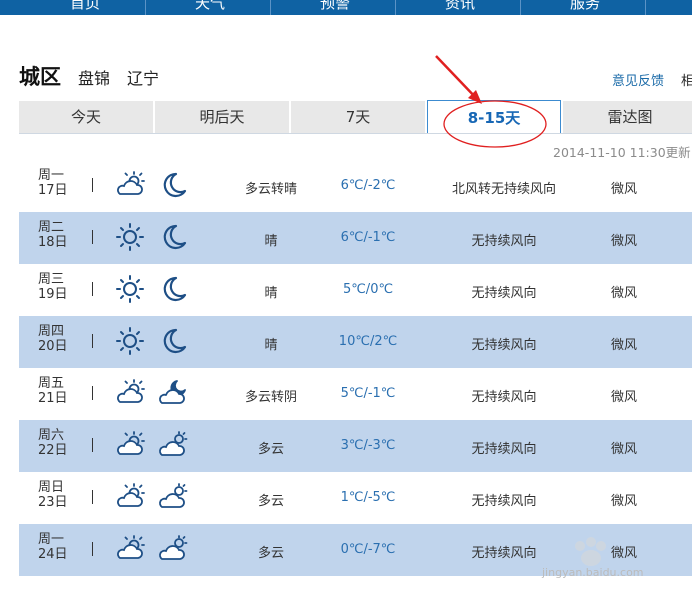  I want to click on table-row: 周日 23日 多云 1℃/-5℃ 无持续风向 微风, so click(355, 498).